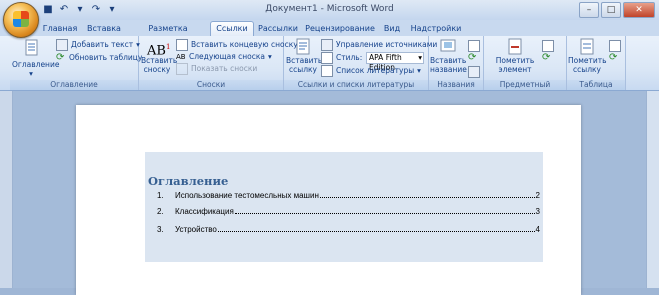 The image size is (659, 295). Describe the element at coordinates (587, 69) in the screenshot. I see `mark-citation-label-2: ссылку` at that location.